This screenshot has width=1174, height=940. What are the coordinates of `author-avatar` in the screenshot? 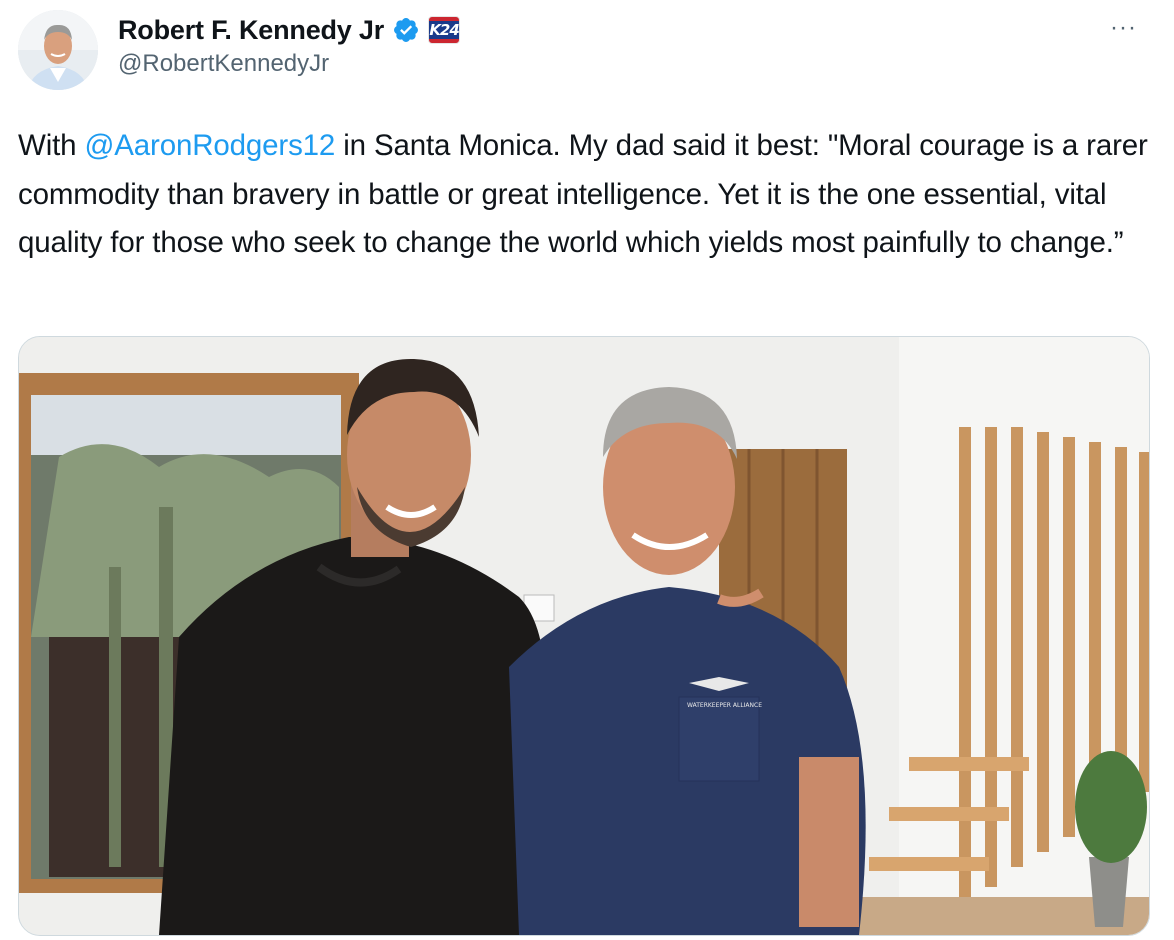 It's located at (58, 50).